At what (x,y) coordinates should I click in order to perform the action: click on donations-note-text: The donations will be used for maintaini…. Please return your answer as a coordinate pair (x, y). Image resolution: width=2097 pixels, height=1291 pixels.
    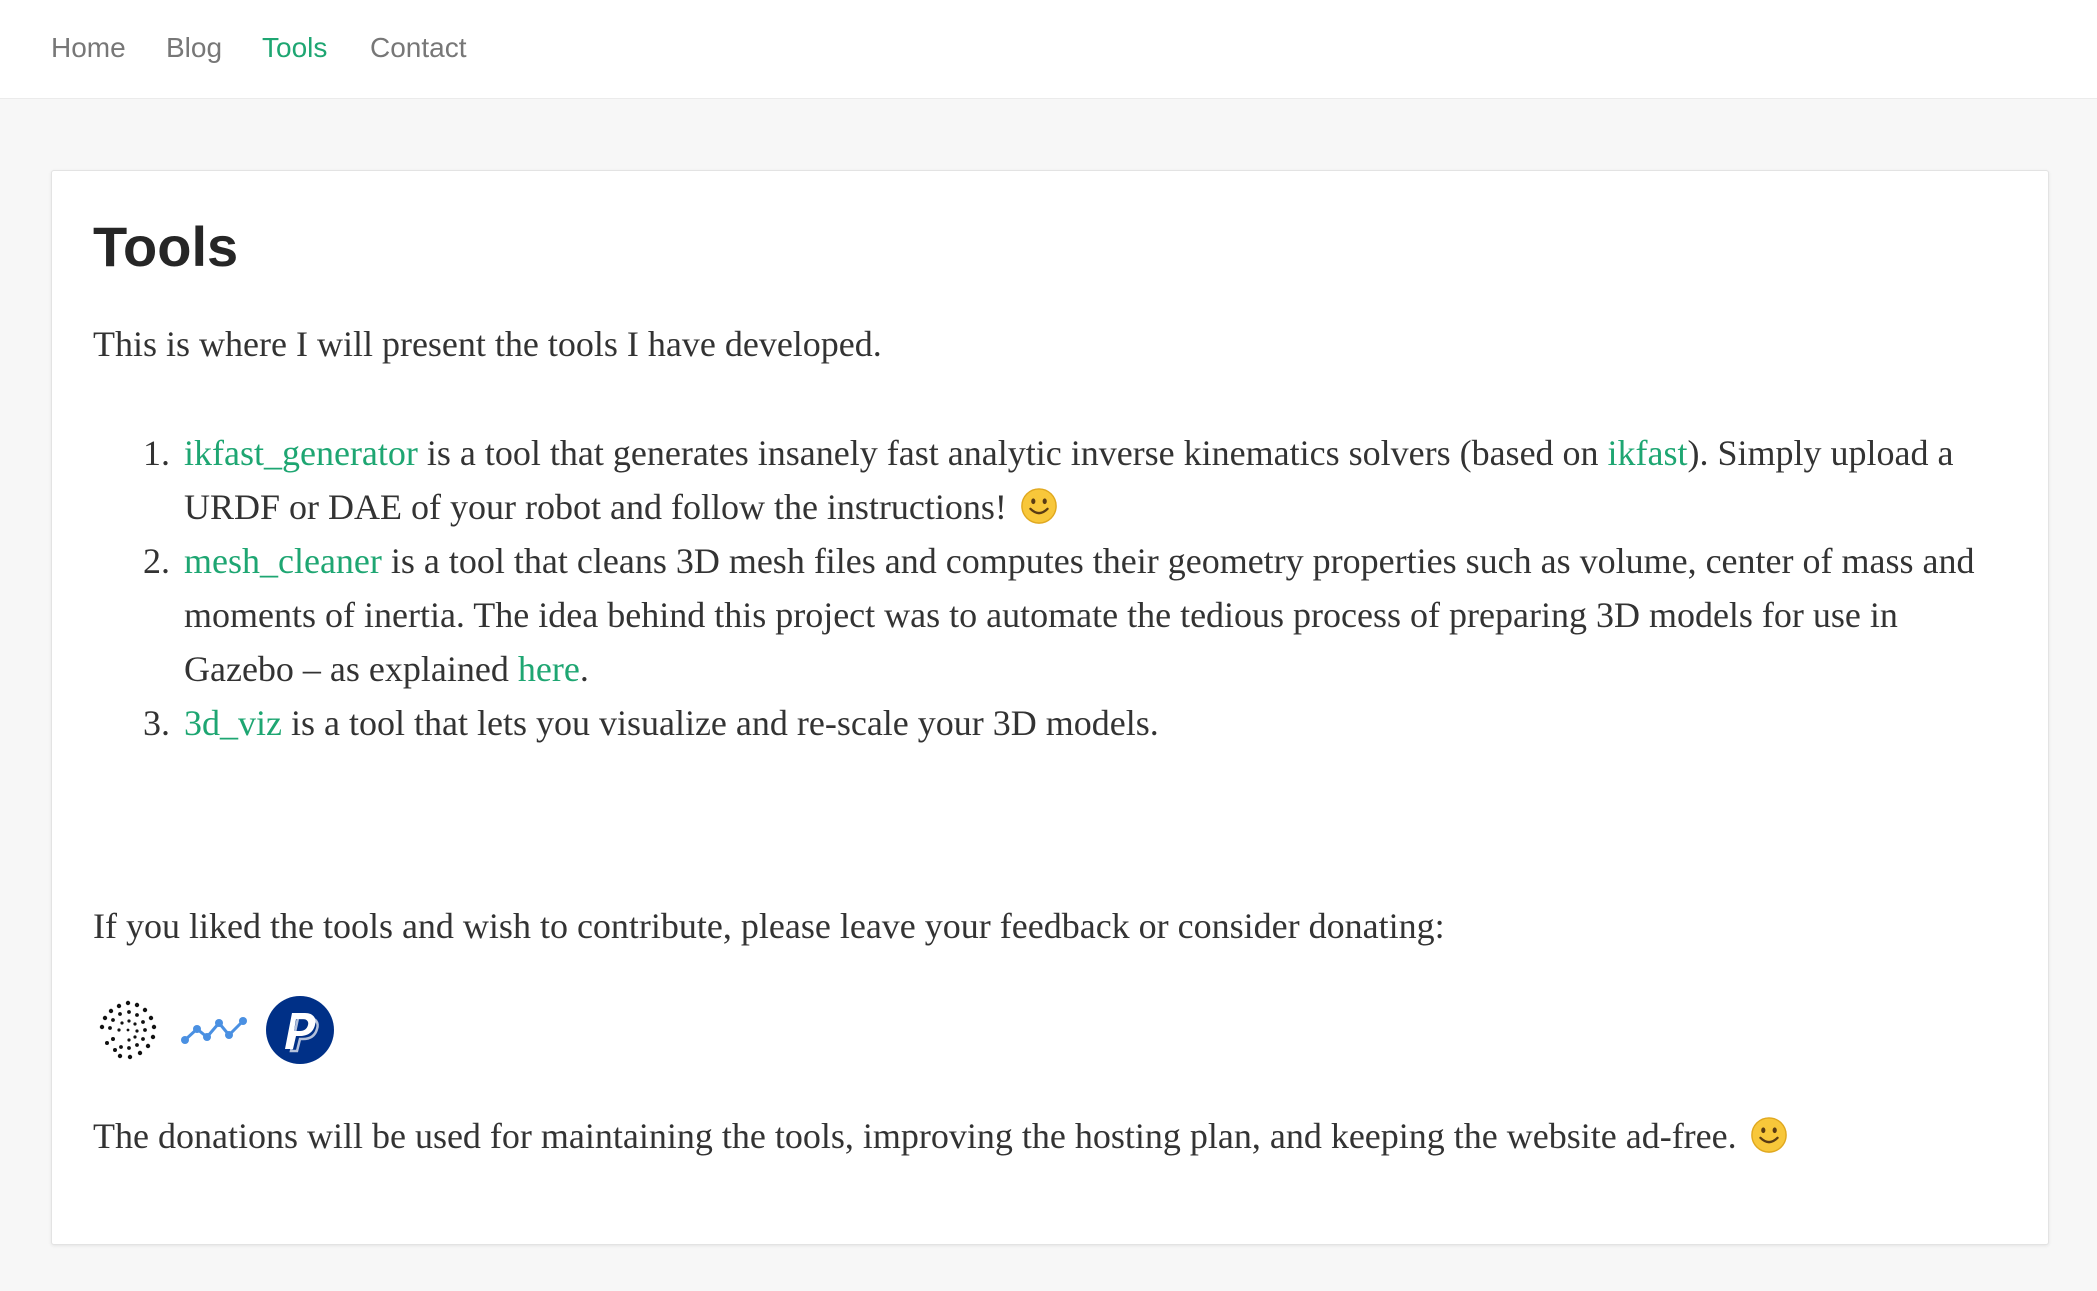
    Looking at the image, I should click on (915, 1136).